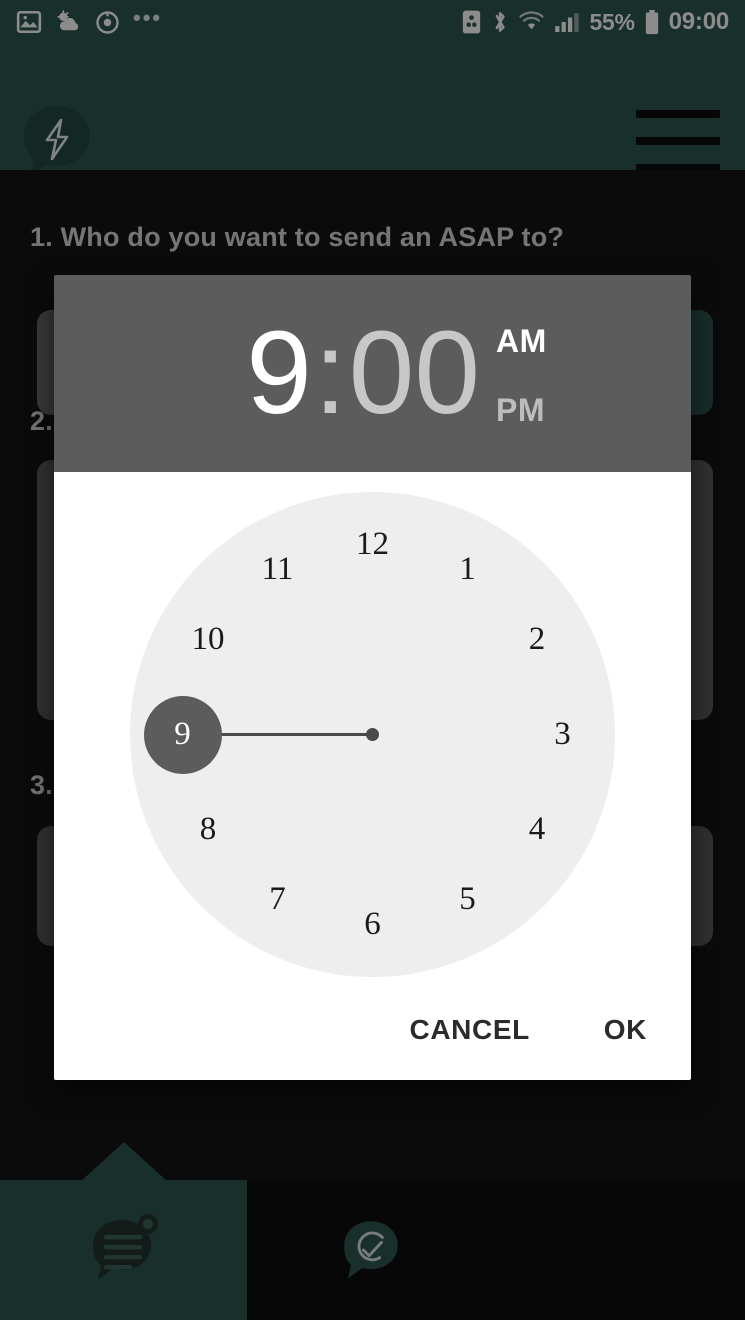 This screenshot has width=745, height=1320. I want to click on clock-hour-8: 8, so click(208, 830).